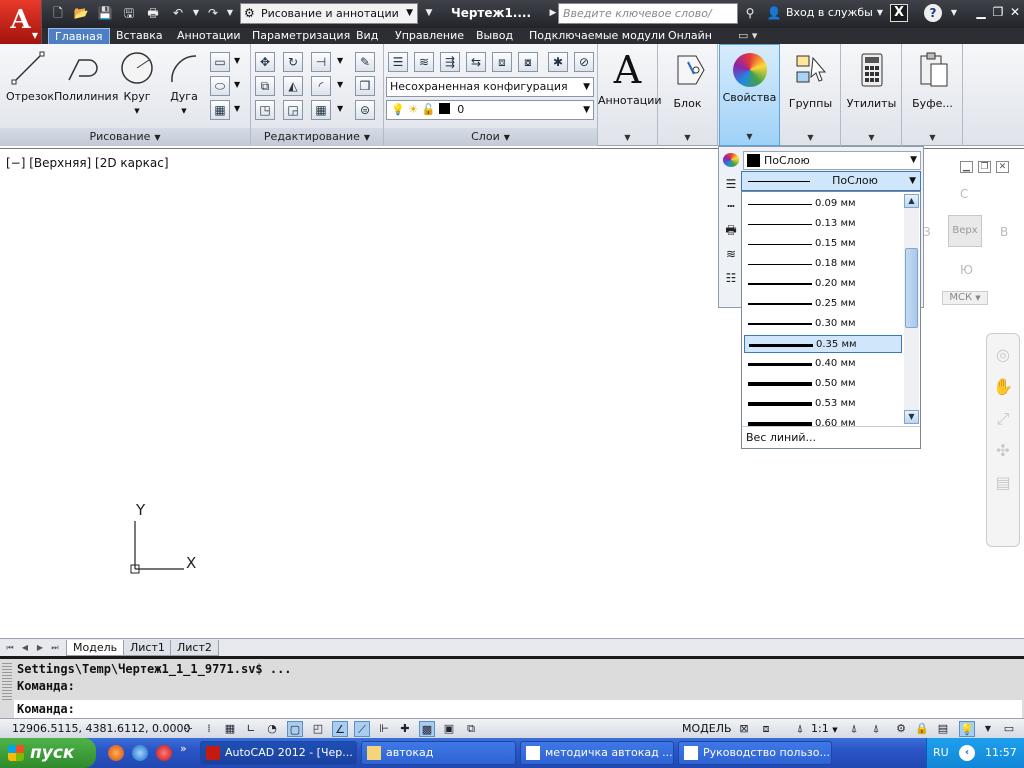  I want to click on workspace-selector: ⚙ Рисование и аннотации ▼, so click(329, 13).